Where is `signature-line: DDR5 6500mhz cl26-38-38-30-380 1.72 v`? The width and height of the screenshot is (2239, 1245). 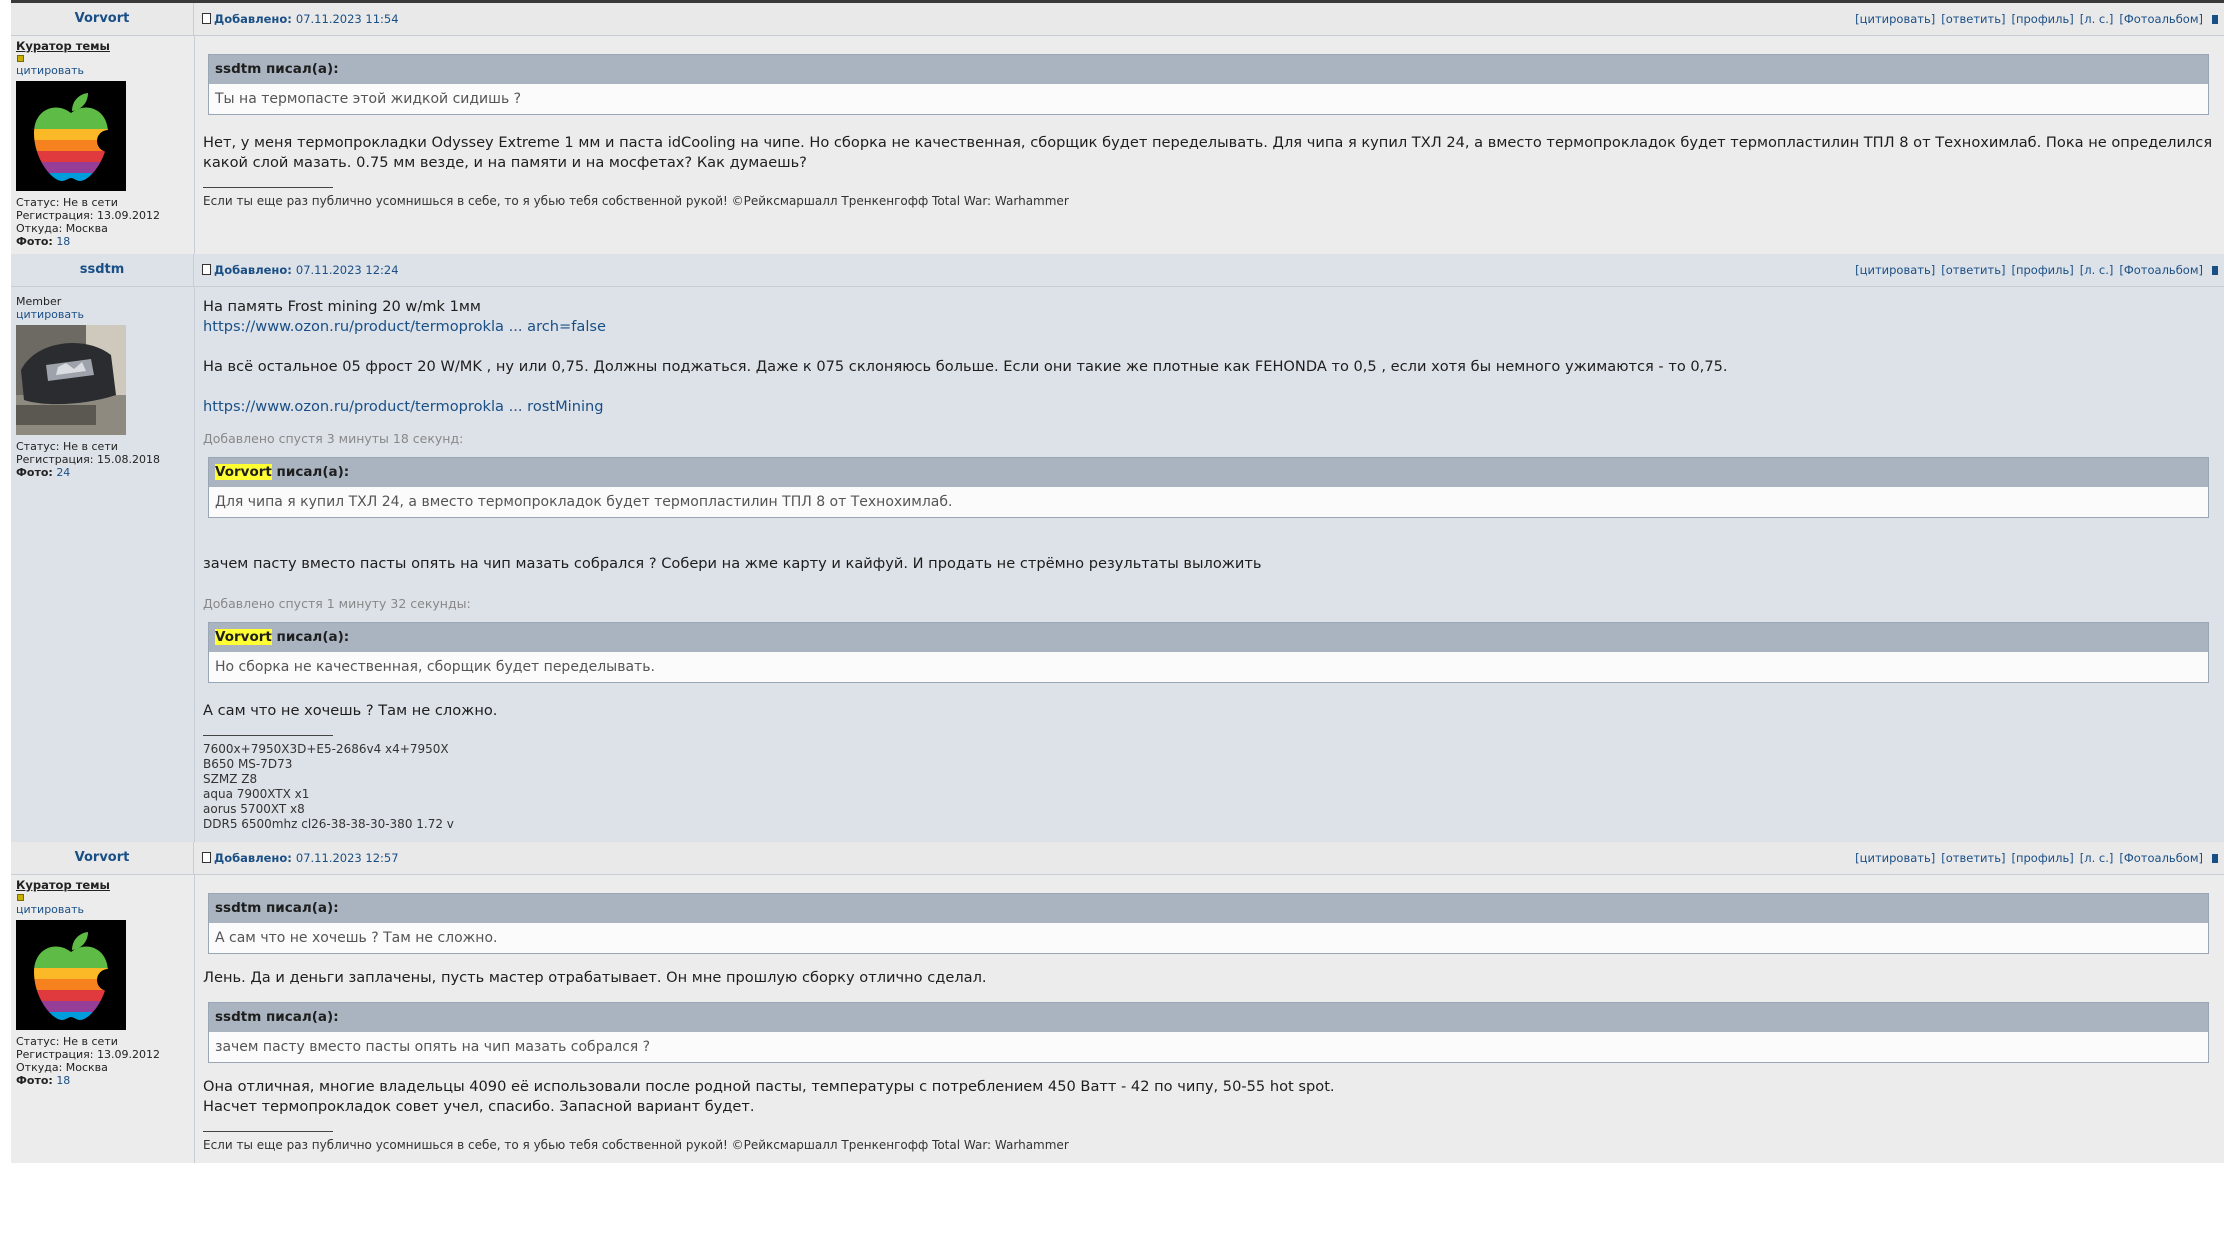 signature-line: DDR5 6500mhz cl26-38-38-30-380 1.72 v is located at coordinates (328, 824).